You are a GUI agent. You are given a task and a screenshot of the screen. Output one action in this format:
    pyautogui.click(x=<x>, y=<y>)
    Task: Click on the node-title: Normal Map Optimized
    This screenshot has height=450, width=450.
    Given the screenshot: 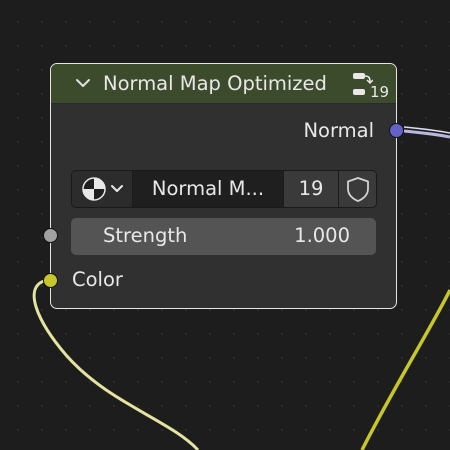 What is the action you would take?
    pyautogui.click(x=215, y=83)
    